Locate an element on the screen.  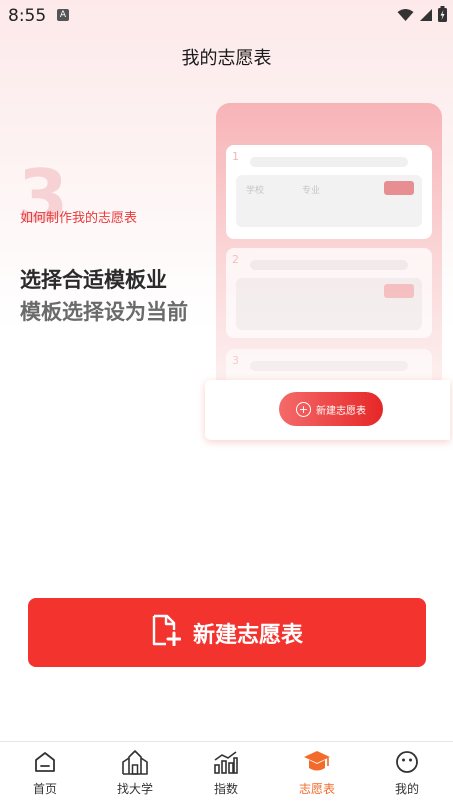
wifi-icon is located at coordinates (405, 16).